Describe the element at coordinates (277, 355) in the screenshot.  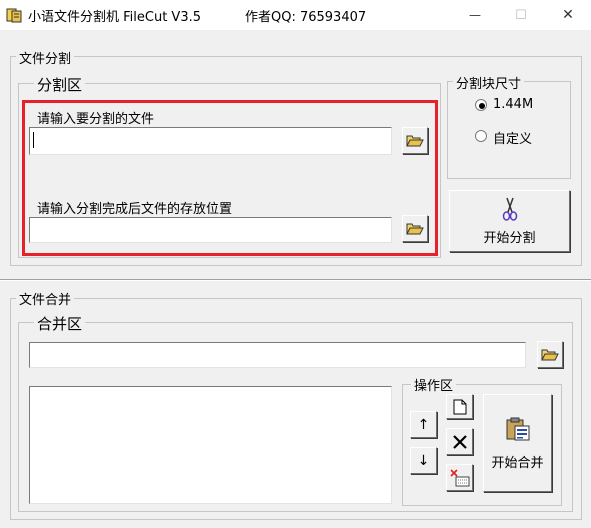
I see `merge-path-field` at that location.